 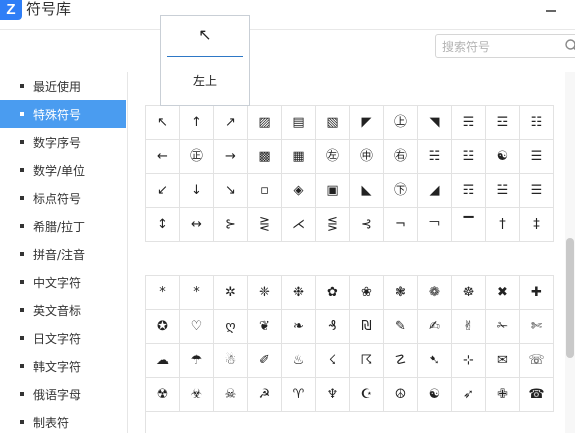 What do you see at coordinates (197, 327) in the screenshot?
I see `symbol-cell: ♡` at bounding box center [197, 327].